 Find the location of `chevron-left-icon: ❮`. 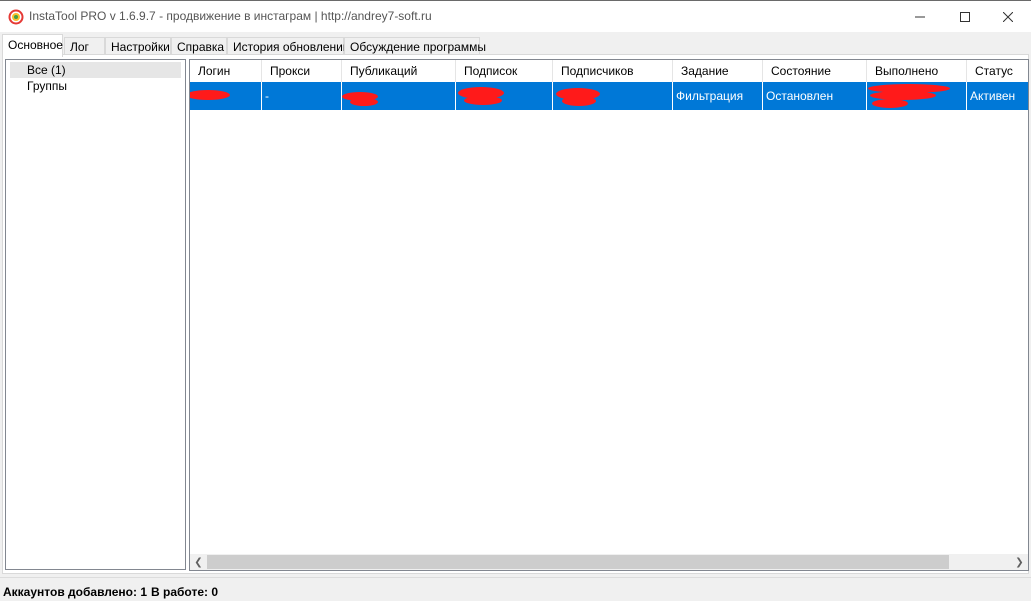

chevron-left-icon: ❮ is located at coordinates (198, 562).